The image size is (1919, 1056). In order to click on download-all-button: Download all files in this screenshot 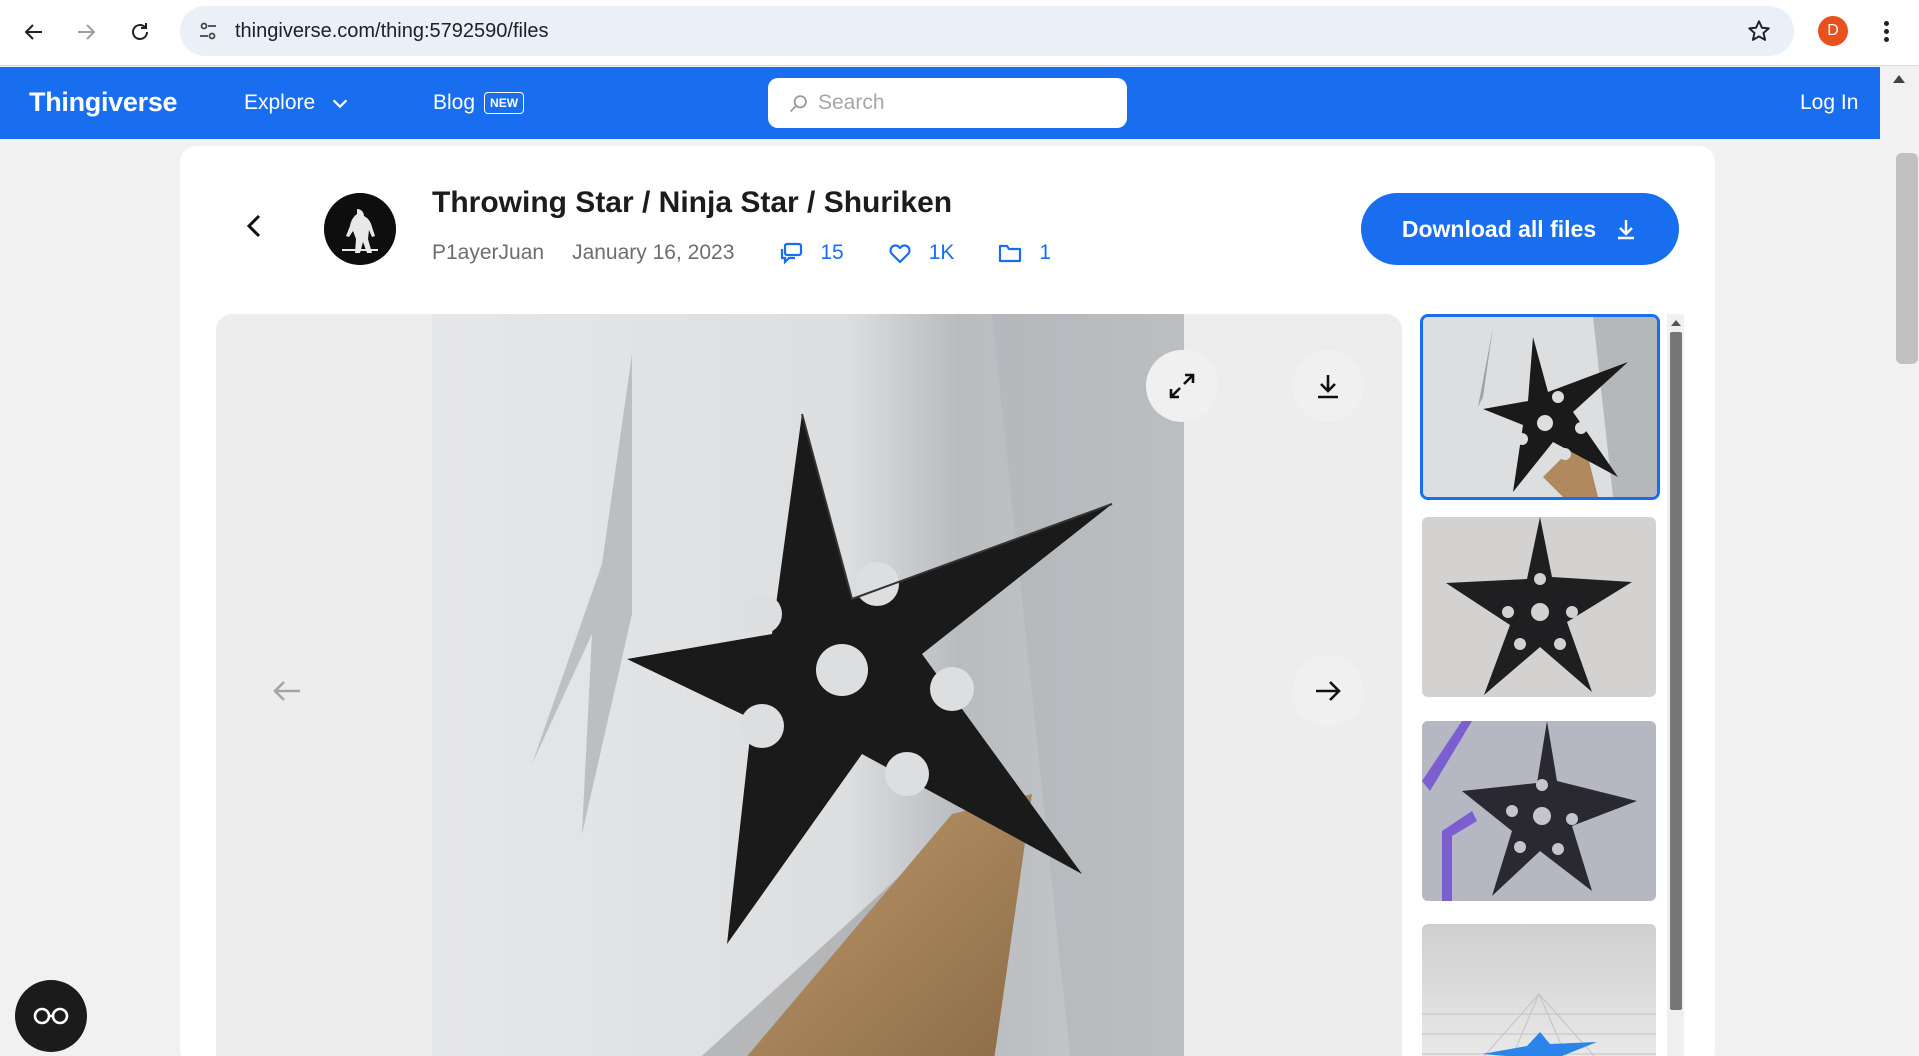, I will do `click(1520, 229)`.